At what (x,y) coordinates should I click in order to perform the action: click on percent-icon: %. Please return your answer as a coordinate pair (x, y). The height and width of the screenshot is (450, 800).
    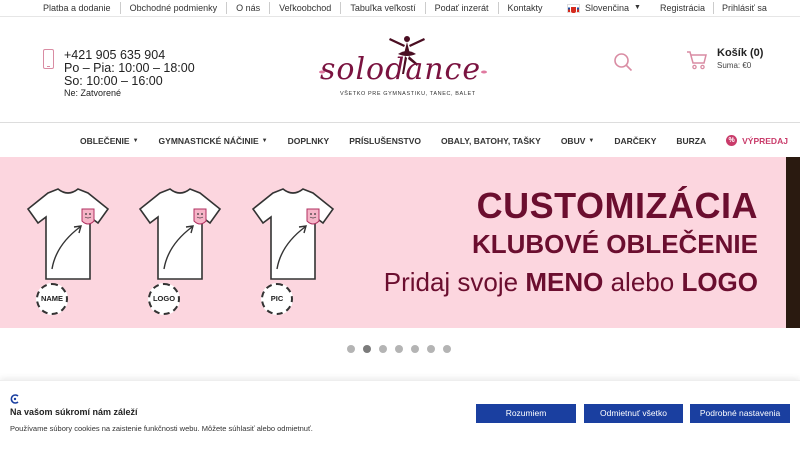
    Looking at the image, I should click on (732, 140).